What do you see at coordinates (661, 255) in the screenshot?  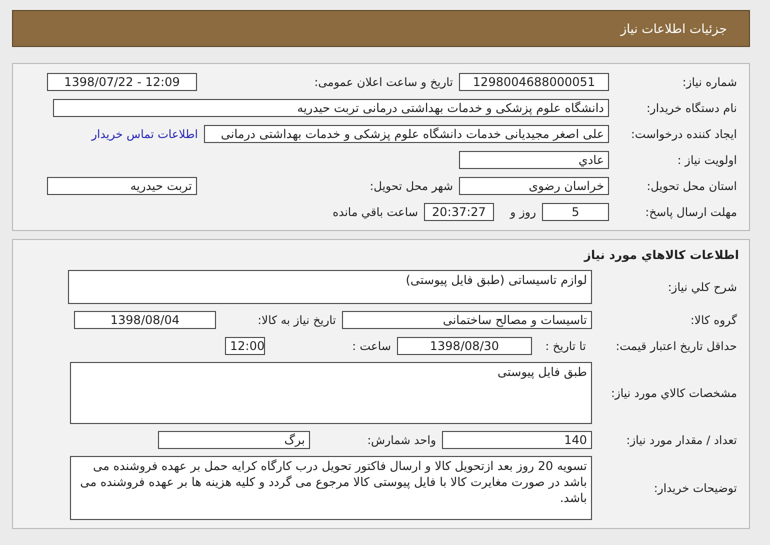 I see `section-title: اطلاعات كالاهاي مورد نياز` at bounding box center [661, 255].